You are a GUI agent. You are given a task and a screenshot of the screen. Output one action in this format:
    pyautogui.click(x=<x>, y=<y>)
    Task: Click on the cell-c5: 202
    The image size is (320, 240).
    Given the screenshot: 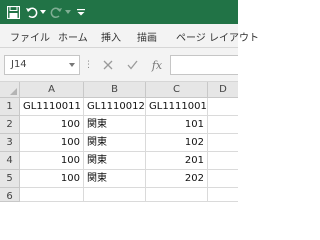 What is the action you would take?
    pyautogui.click(x=177, y=179)
    